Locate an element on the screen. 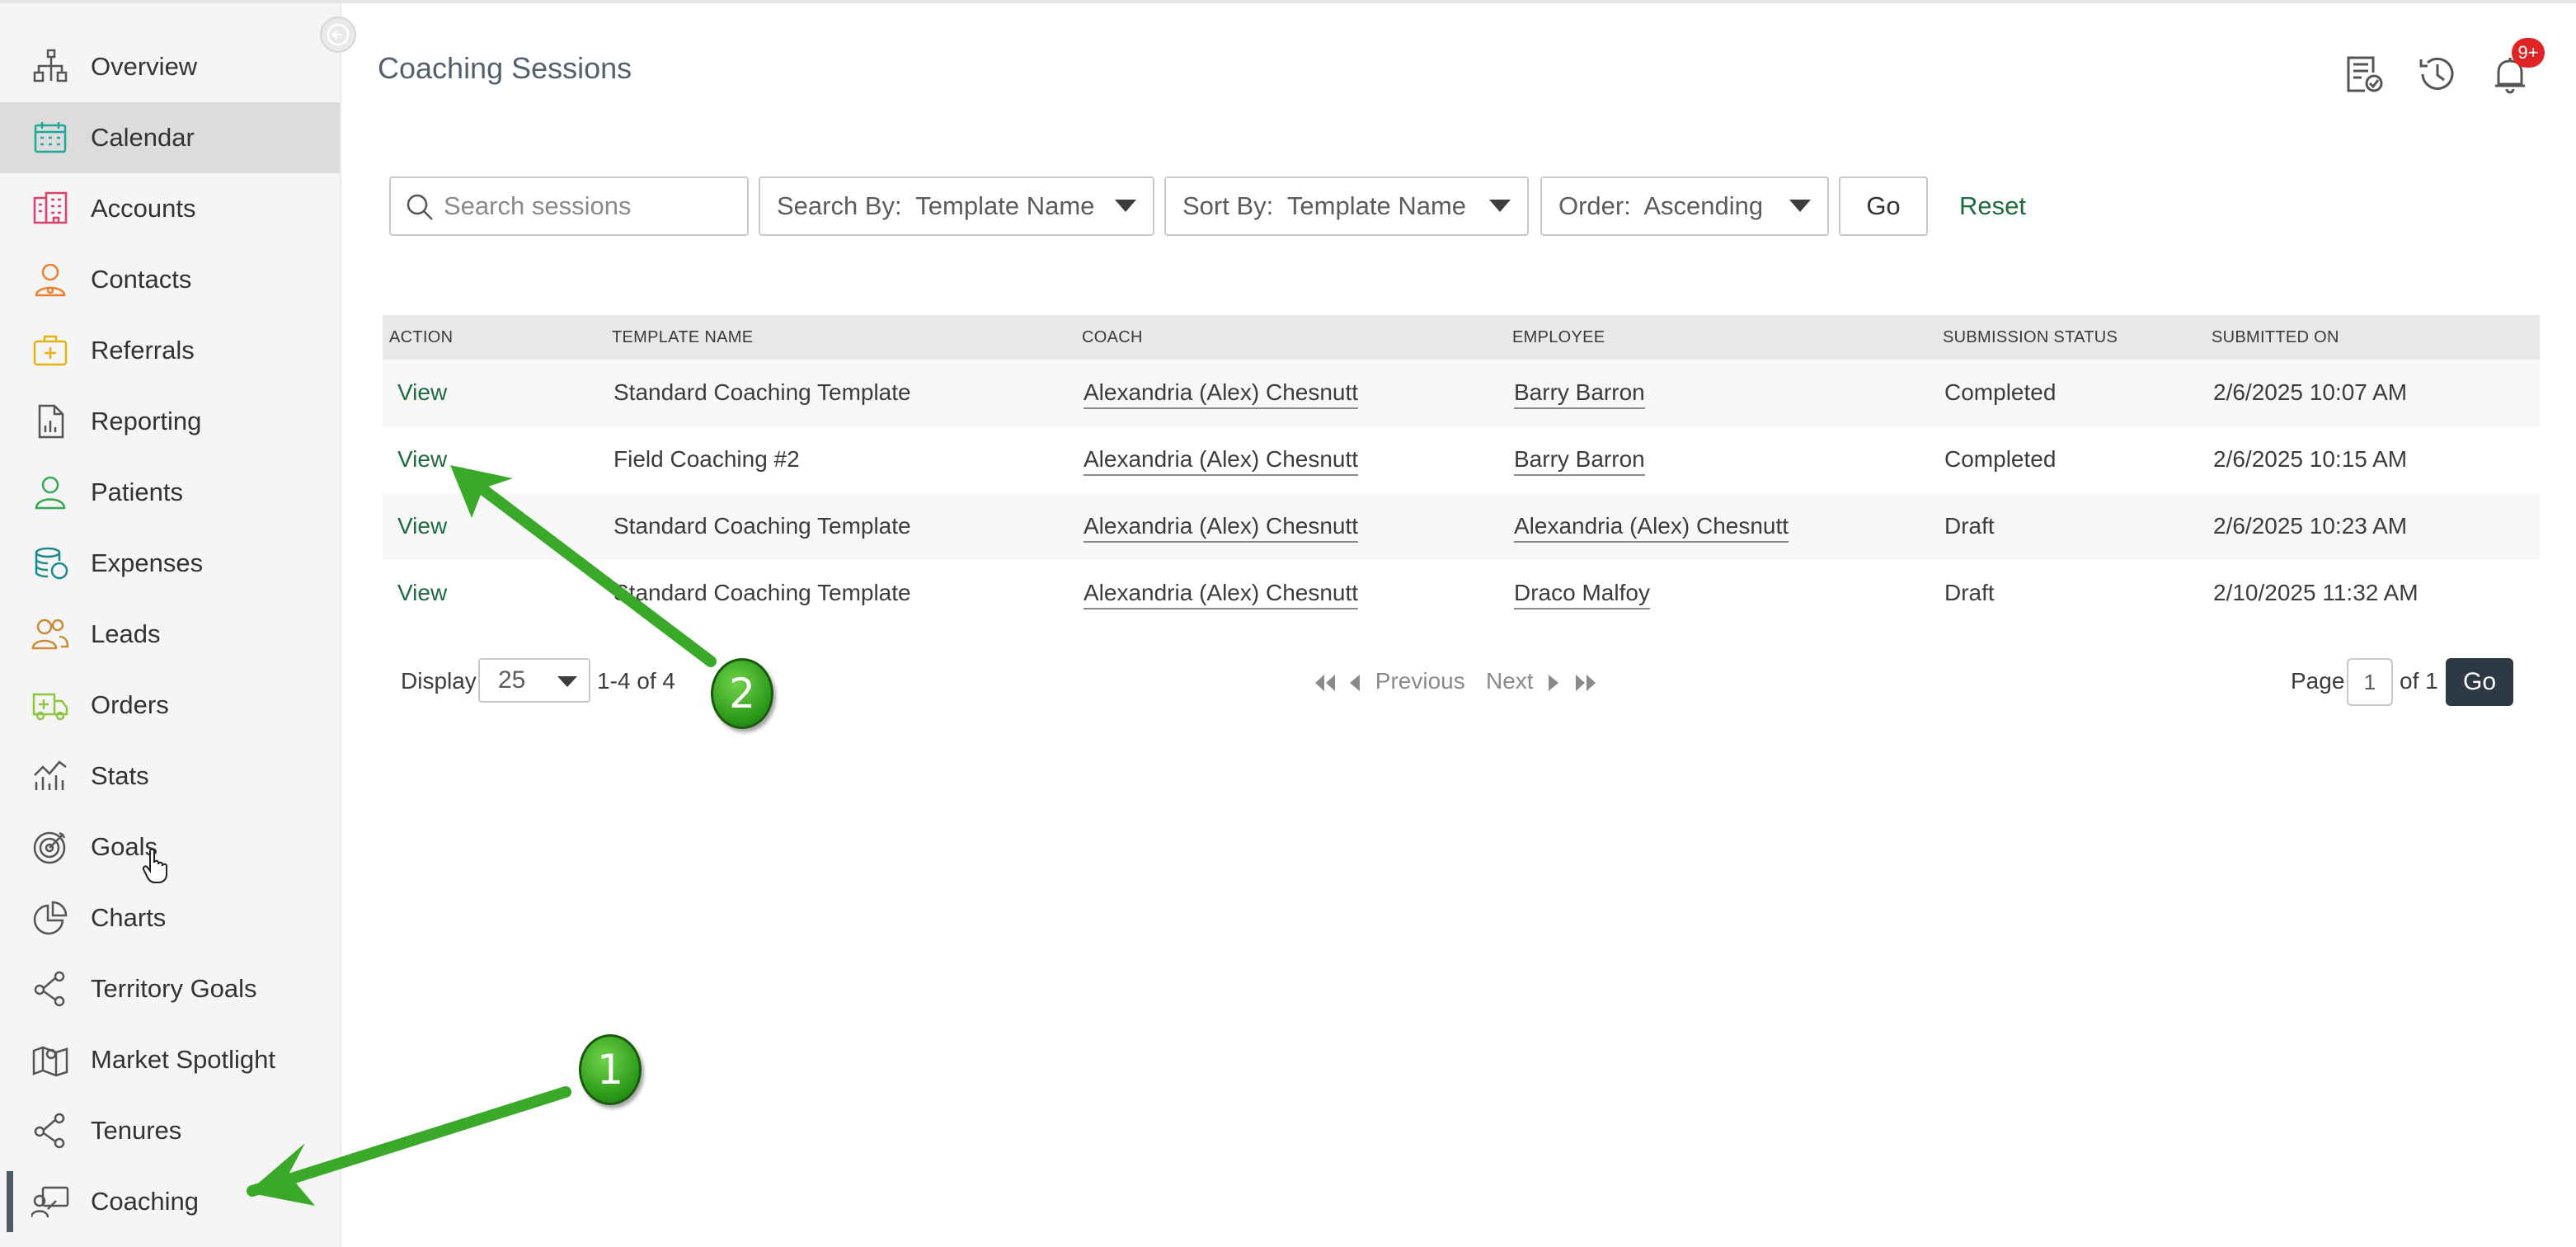 Image resolution: width=2576 pixels, height=1247 pixels. coaching-icon is located at coordinates (50, 1201).